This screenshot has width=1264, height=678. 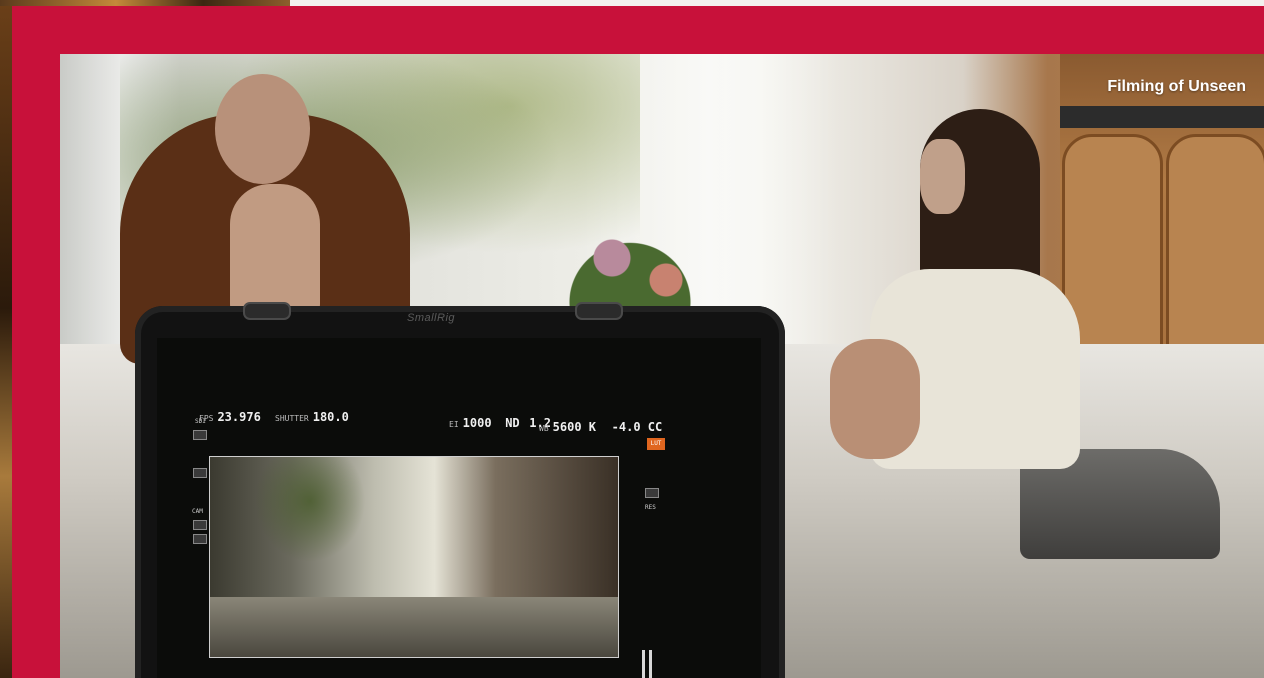 I want to click on lut-badge: LUT, so click(x=656, y=444).